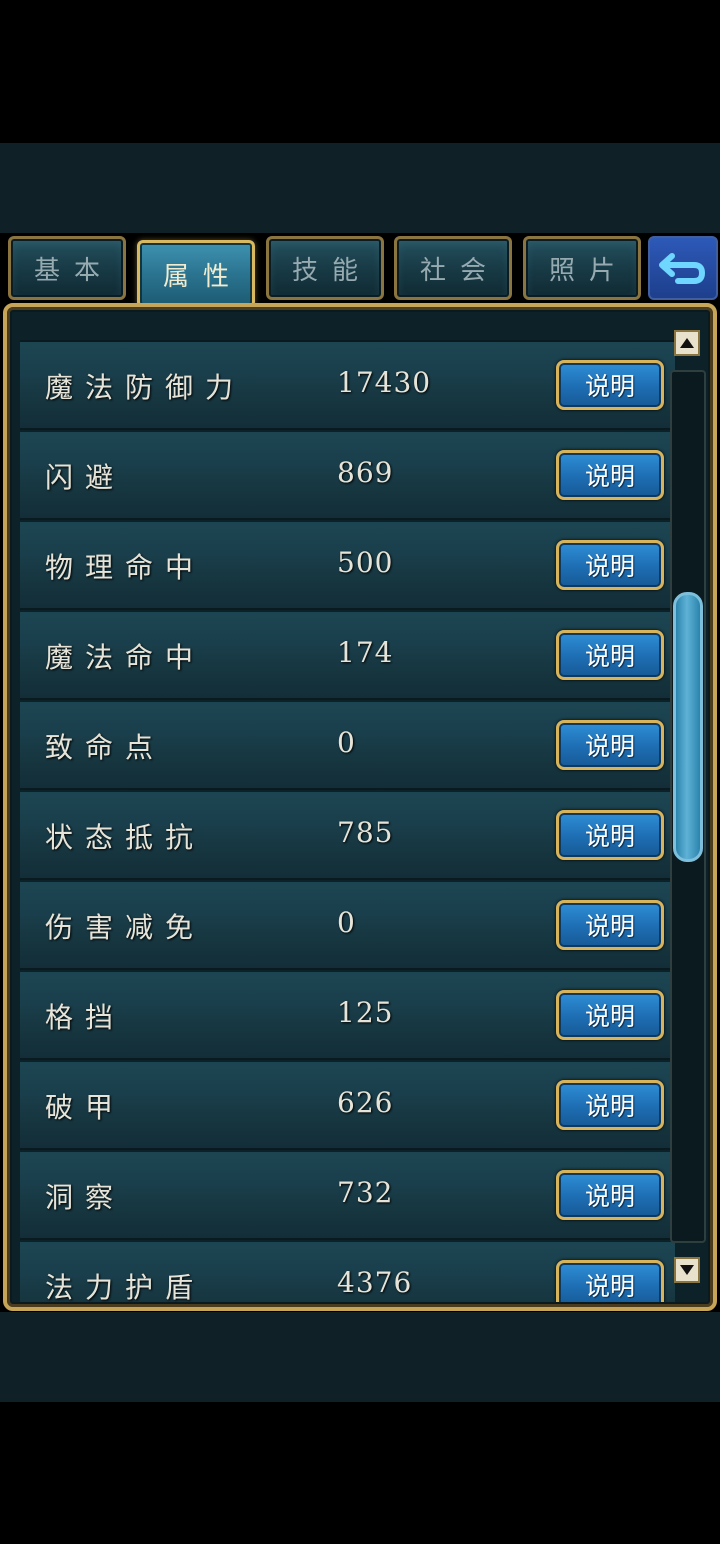 This screenshot has width=720, height=1544. I want to click on attribute-row: 法力护盾 4376 说明, so click(347, 1272).